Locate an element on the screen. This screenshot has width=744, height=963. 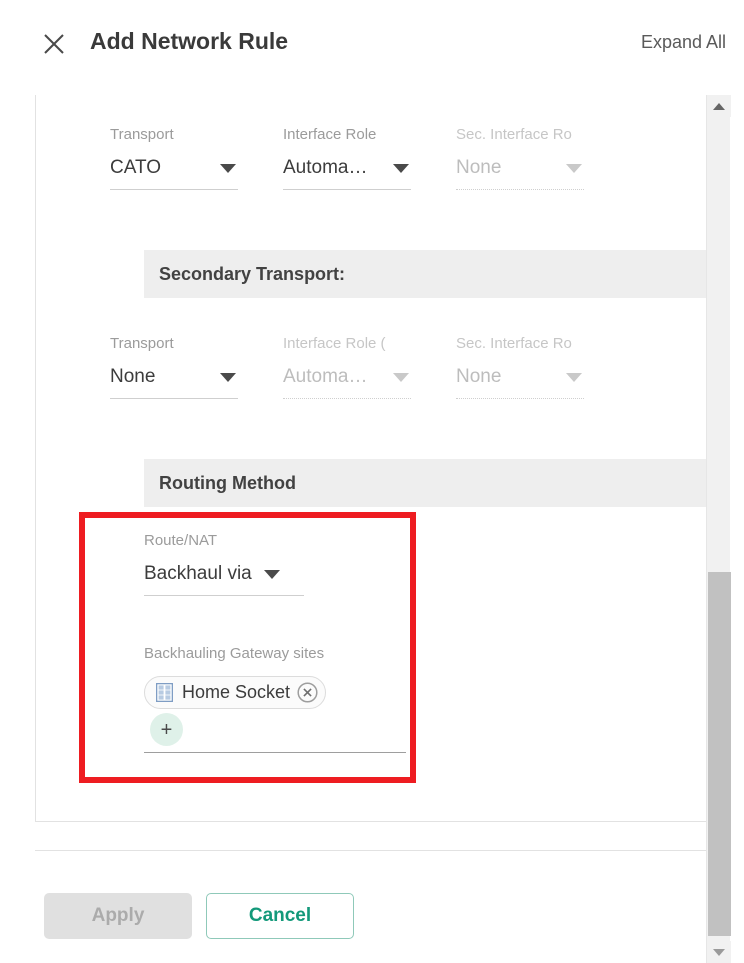
section-header-secondary-transport: Secondary Transport: is located at coordinates (427, 274).